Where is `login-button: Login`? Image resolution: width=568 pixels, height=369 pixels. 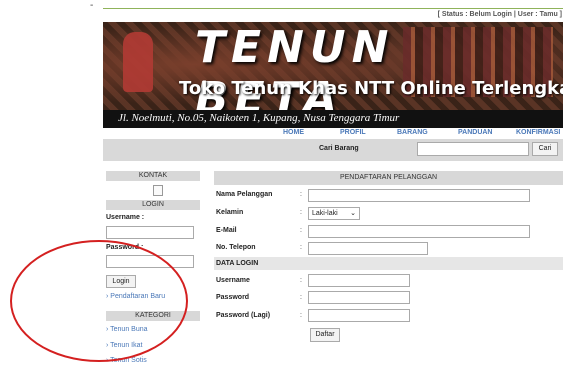 login-button: Login is located at coordinates (121, 281).